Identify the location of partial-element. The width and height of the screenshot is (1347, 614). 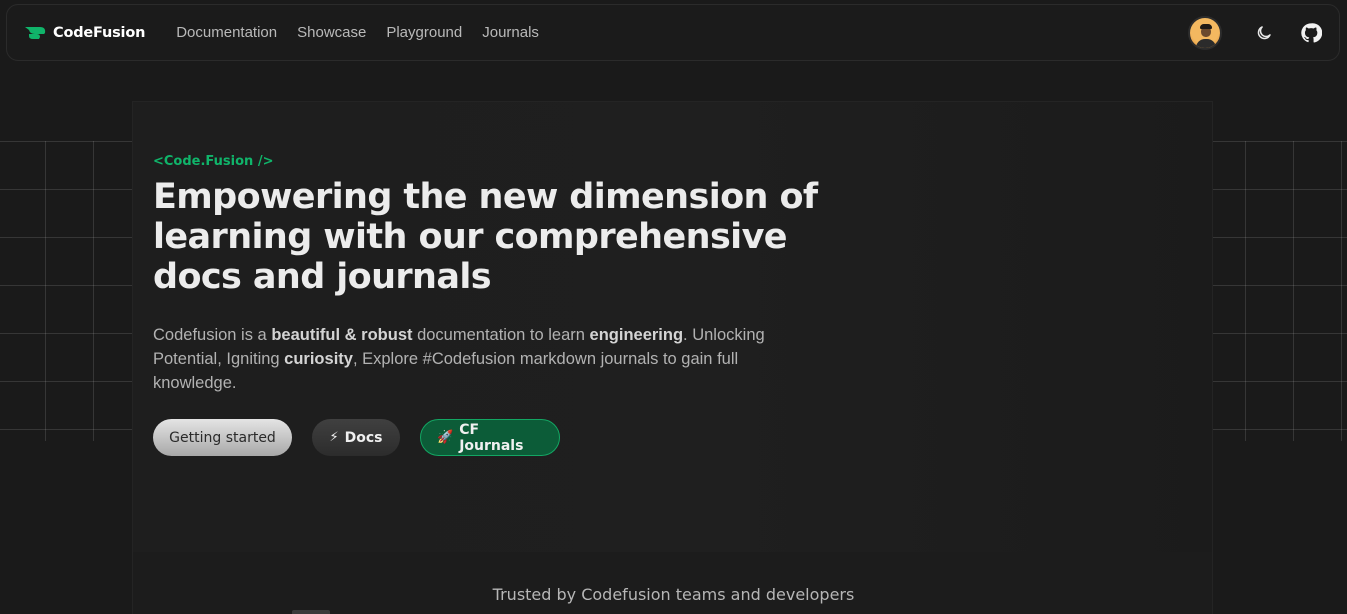
(311, 612).